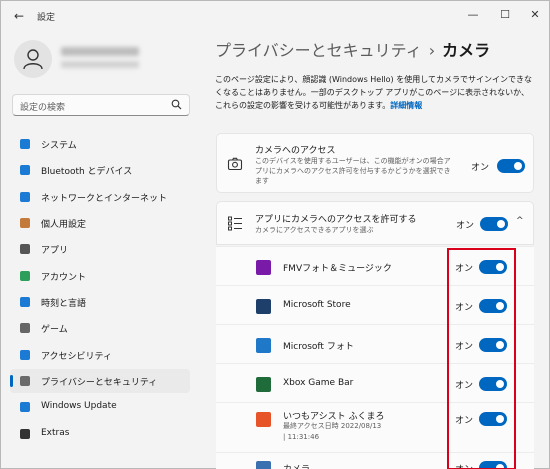 The width and height of the screenshot is (550, 469). What do you see at coordinates (25, 328) in the screenshot?
I see `gaming-icon` at bounding box center [25, 328].